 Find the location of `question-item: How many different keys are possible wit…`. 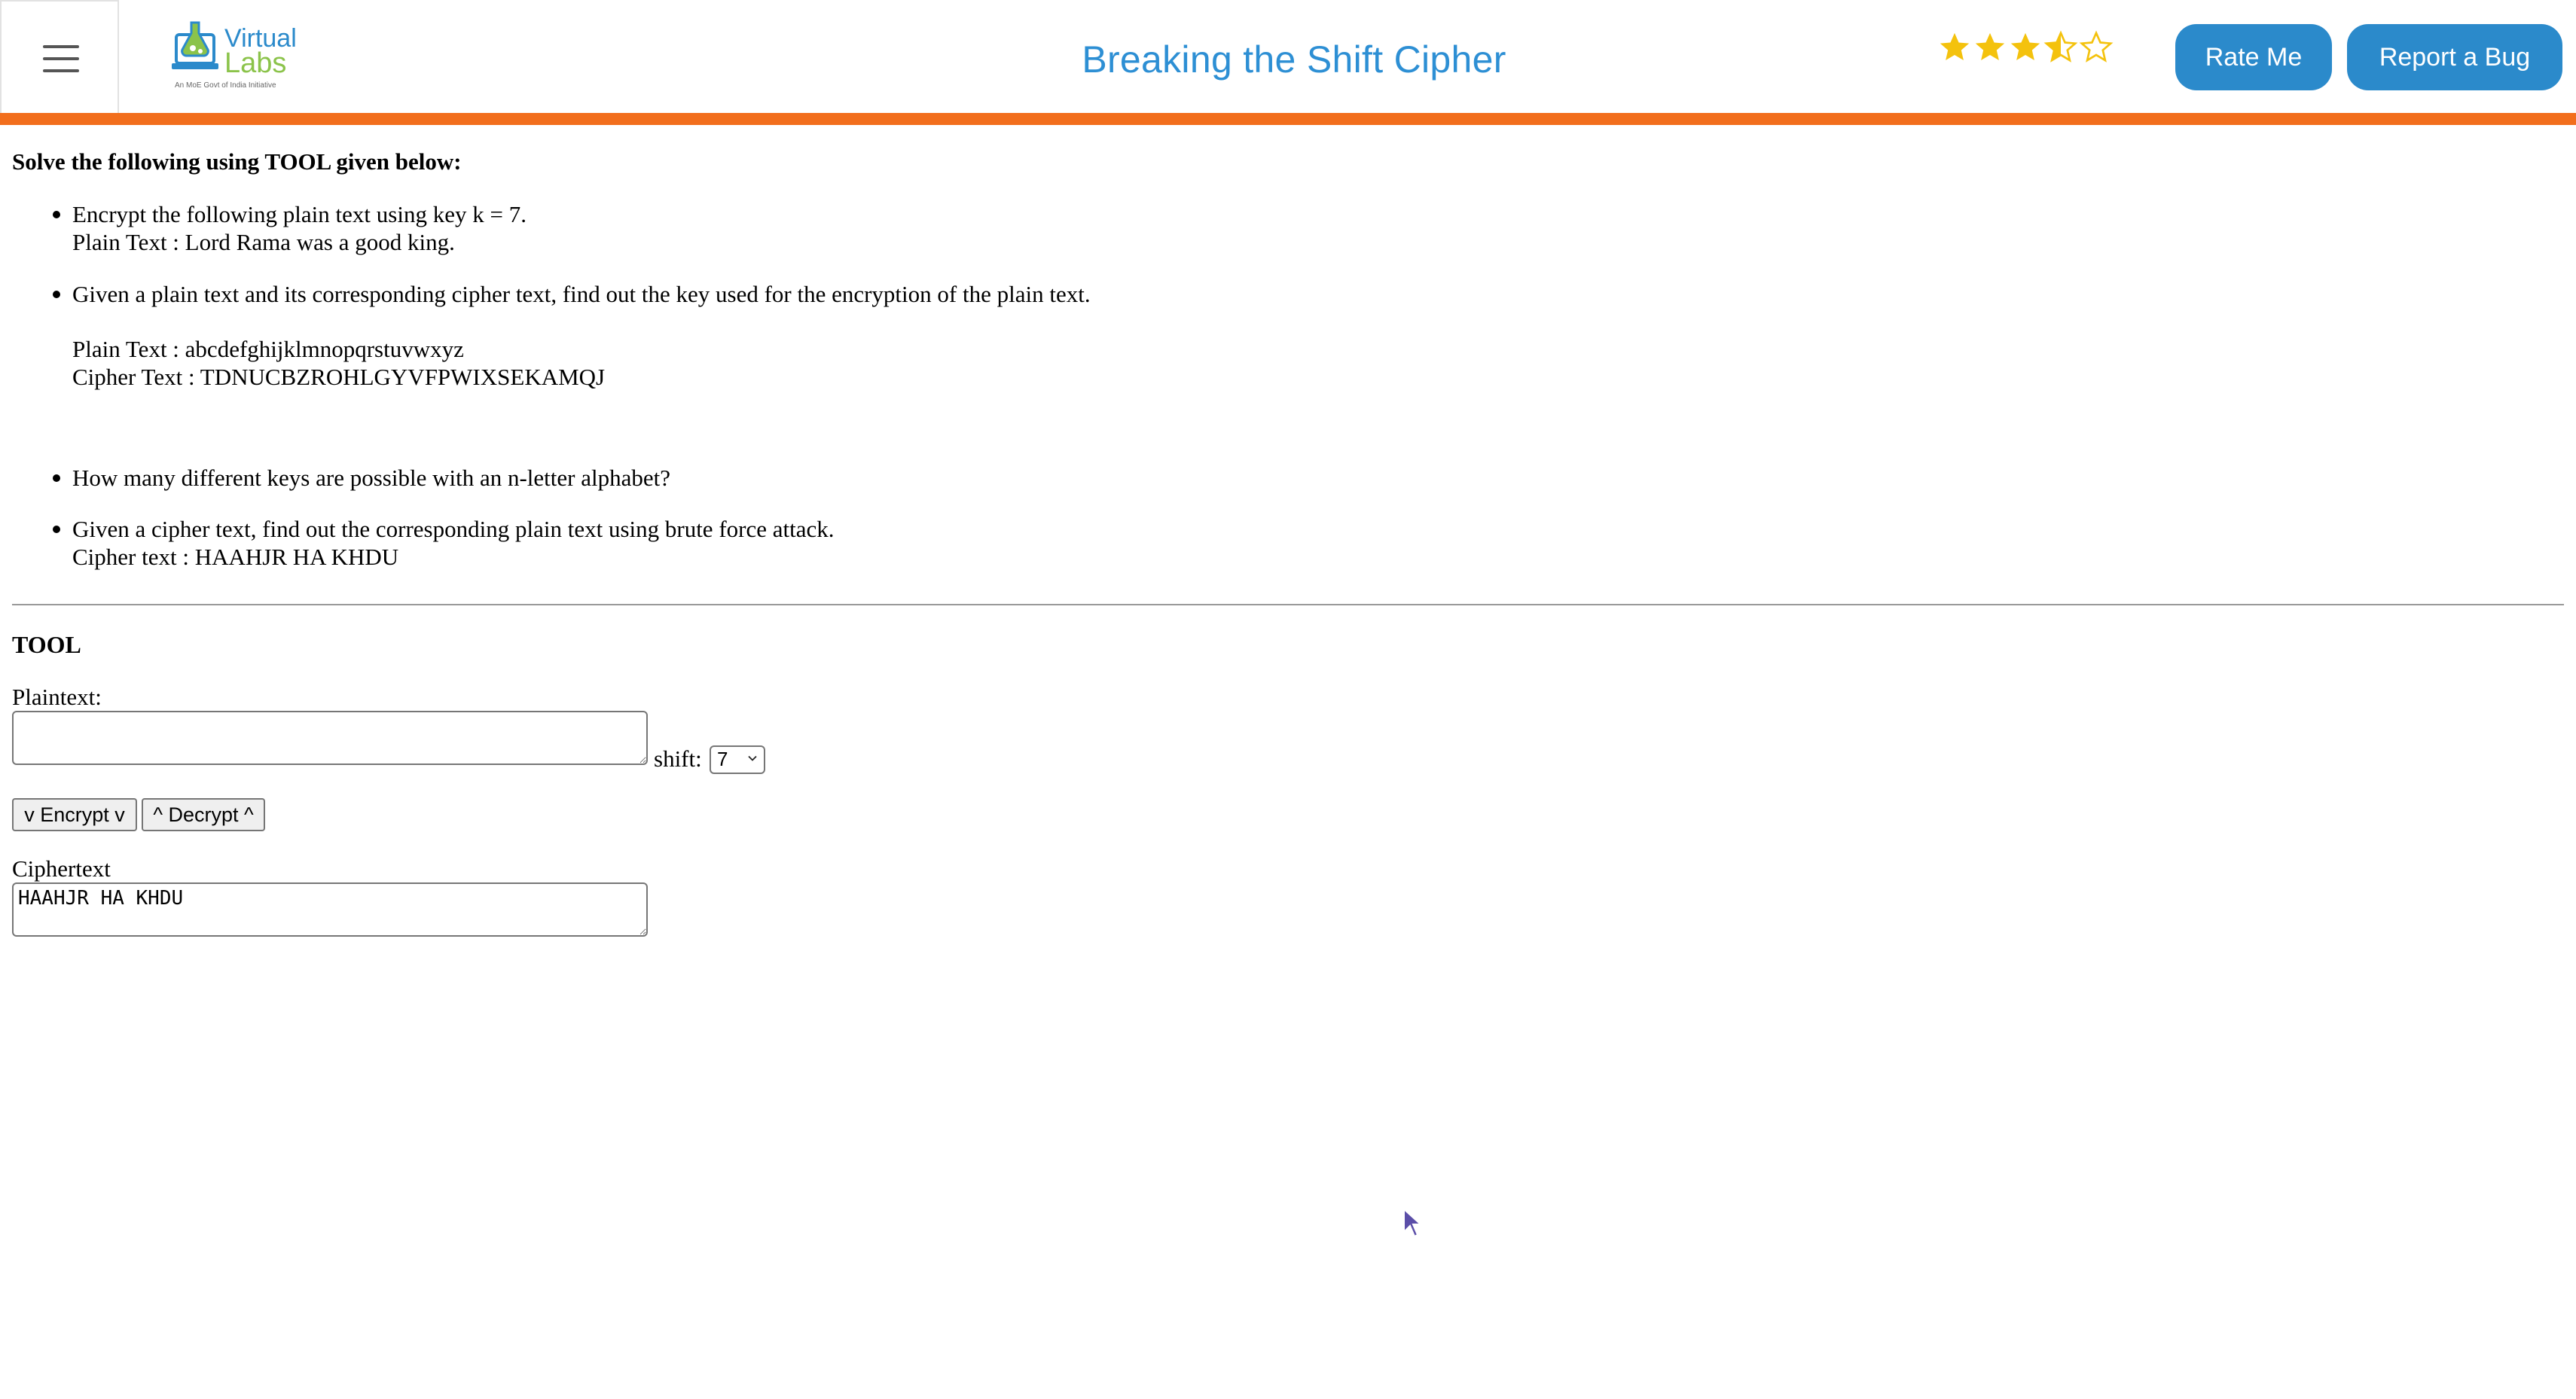

question-item: How many different keys are possible wit… is located at coordinates (362, 478).